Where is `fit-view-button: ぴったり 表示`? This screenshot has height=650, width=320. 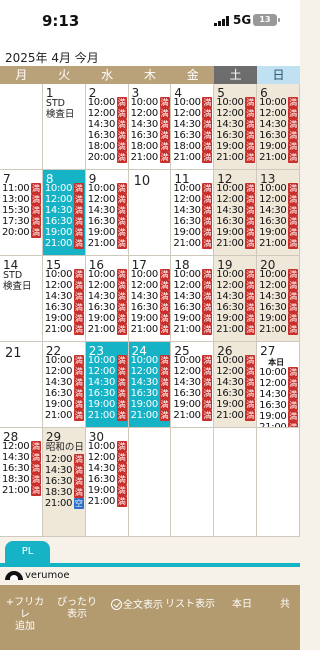
fit-view-button: ぴったり 表示 is located at coordinates (77, 609).